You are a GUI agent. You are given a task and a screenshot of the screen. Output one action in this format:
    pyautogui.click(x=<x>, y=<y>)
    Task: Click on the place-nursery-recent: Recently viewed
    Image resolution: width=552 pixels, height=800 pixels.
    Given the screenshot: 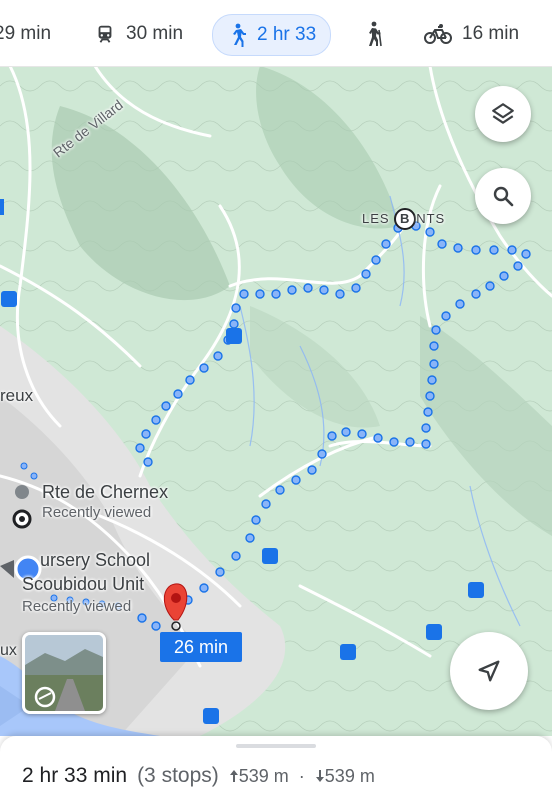 What is the action you would take?
    pyautogui.click(x=77, y=606)
    